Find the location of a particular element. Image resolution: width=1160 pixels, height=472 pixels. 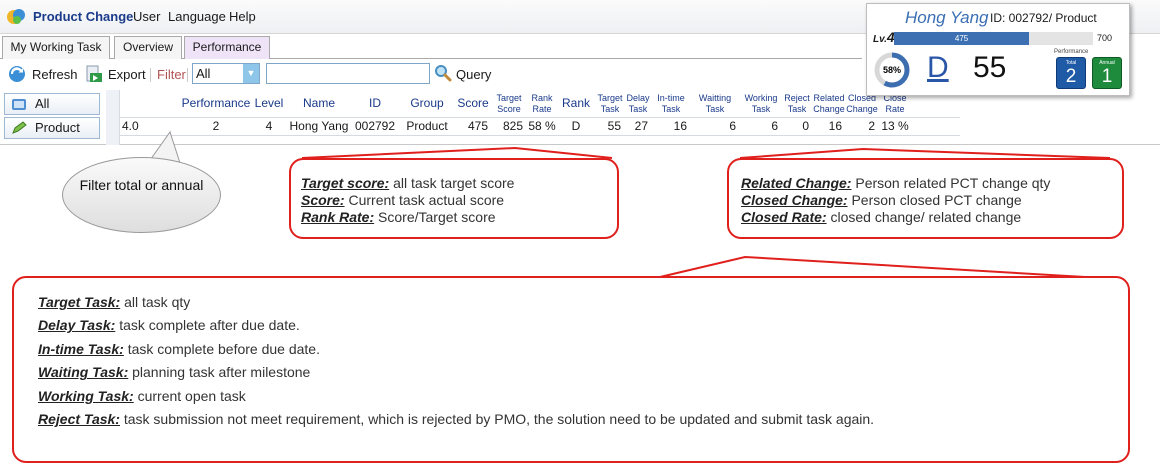

export-icon is located at coordinates (94, 74).